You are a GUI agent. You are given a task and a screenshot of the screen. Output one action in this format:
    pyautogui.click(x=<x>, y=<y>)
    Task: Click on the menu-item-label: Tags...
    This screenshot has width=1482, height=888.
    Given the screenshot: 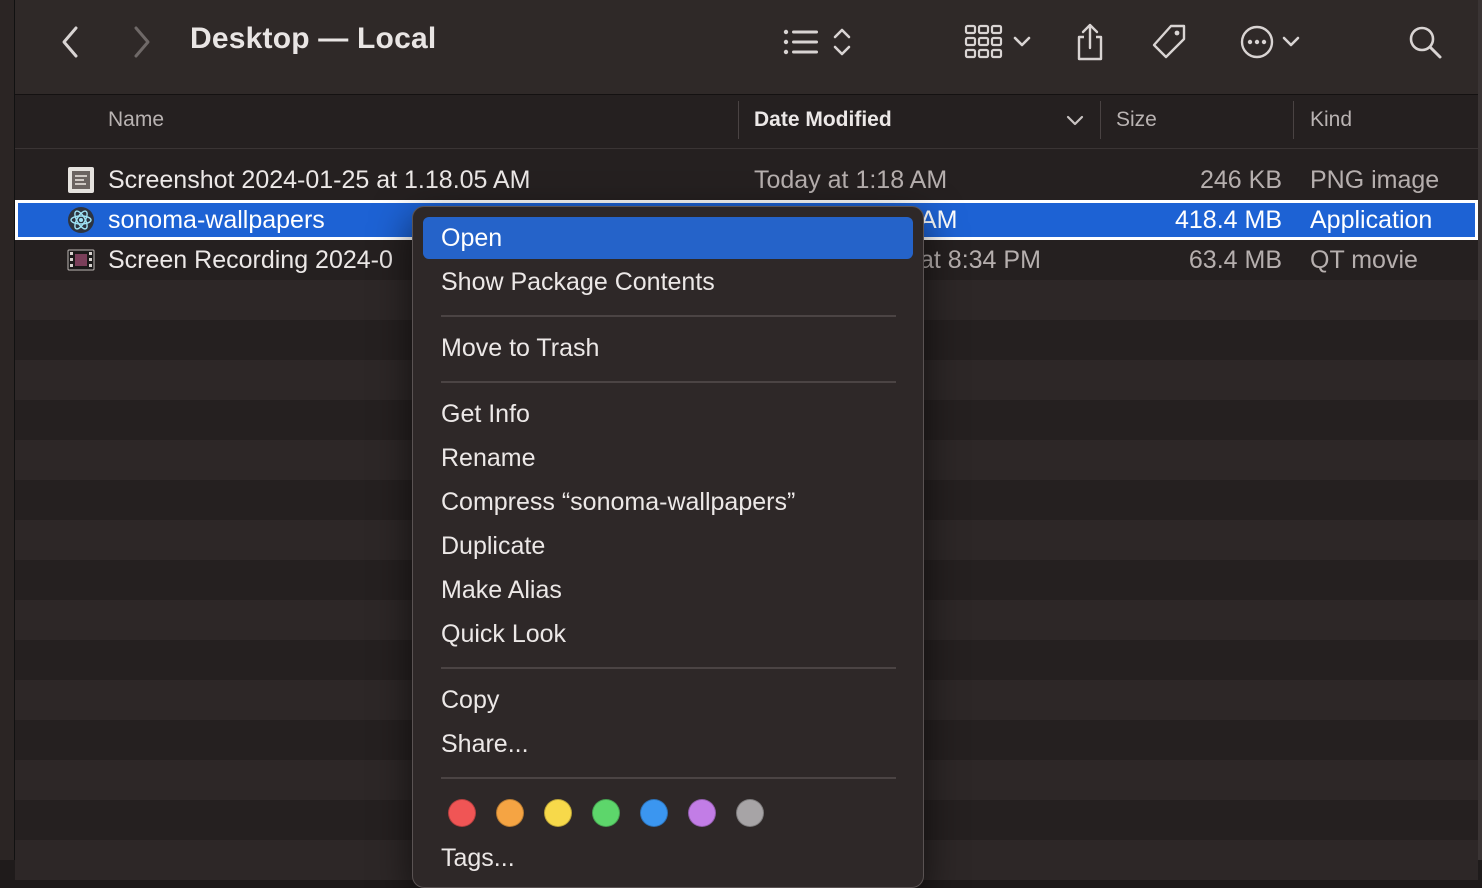 What is the action you would take?
    pyautogui.click(x=478, y=858)
    